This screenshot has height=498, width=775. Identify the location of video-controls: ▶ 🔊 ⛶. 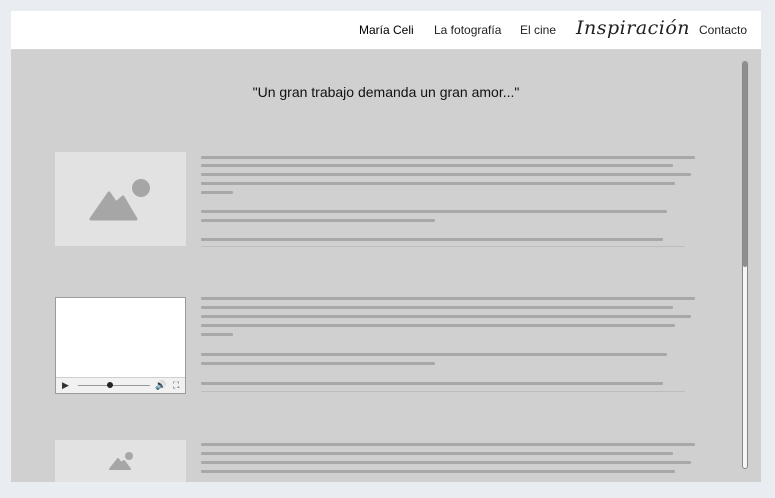
(120, 385).